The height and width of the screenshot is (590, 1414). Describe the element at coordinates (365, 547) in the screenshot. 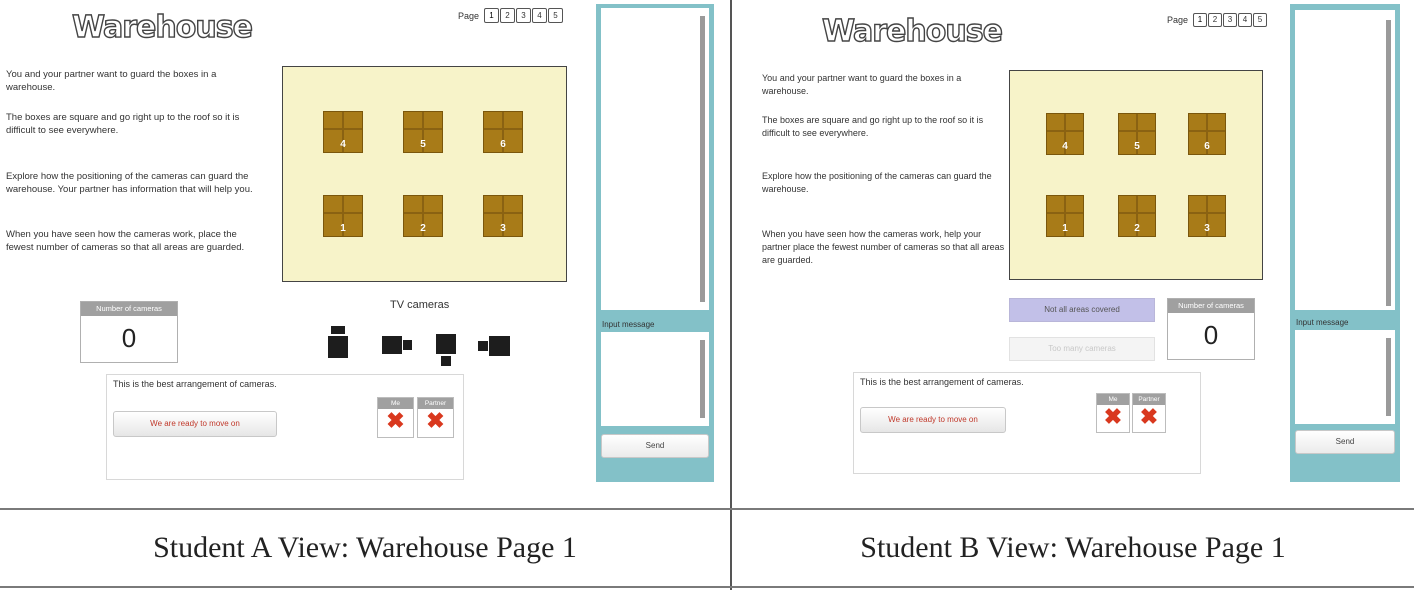

I see `caption-student-a: Student A View: Warehouse Page 1` at that location.